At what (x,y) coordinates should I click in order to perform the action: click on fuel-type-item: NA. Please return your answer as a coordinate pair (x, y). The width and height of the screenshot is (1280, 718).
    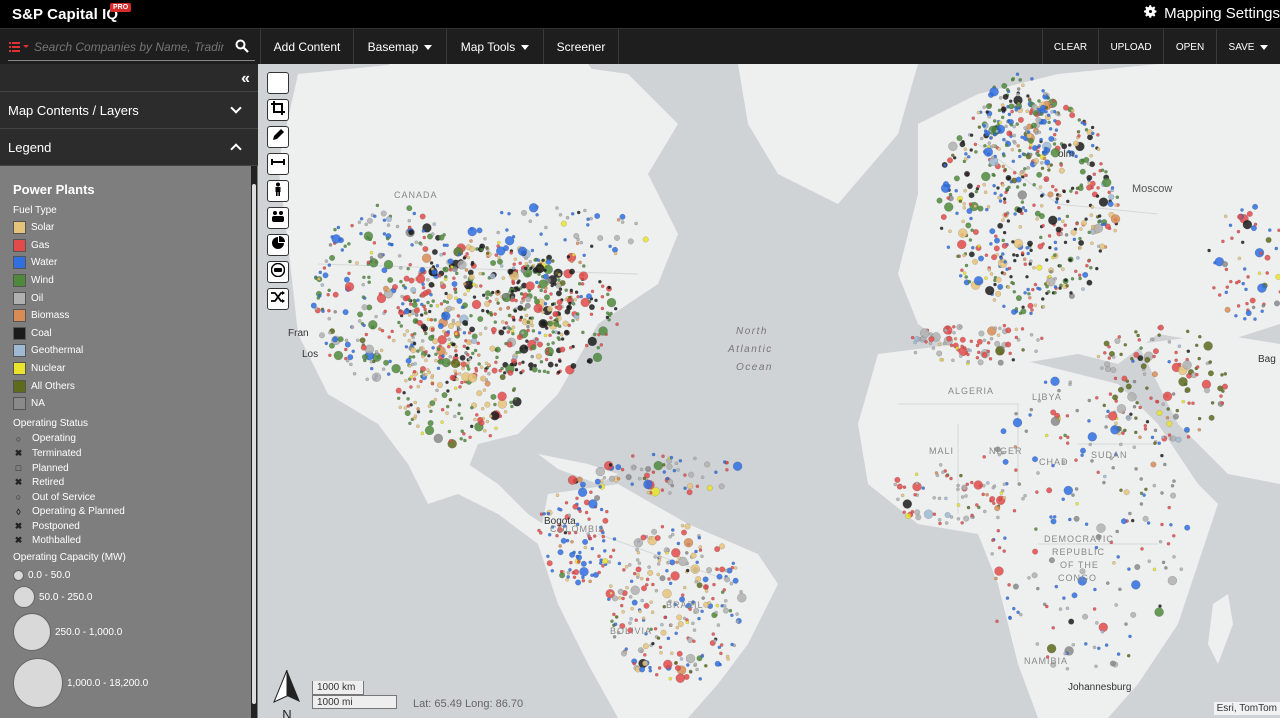
    Looking at the image, I should click on (131, 404).